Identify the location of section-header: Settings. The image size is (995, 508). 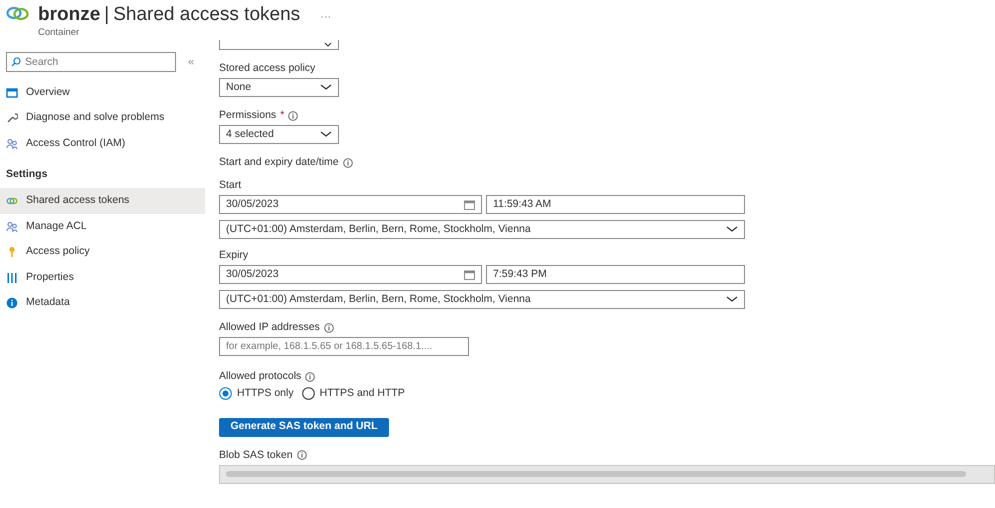
(26, 174).